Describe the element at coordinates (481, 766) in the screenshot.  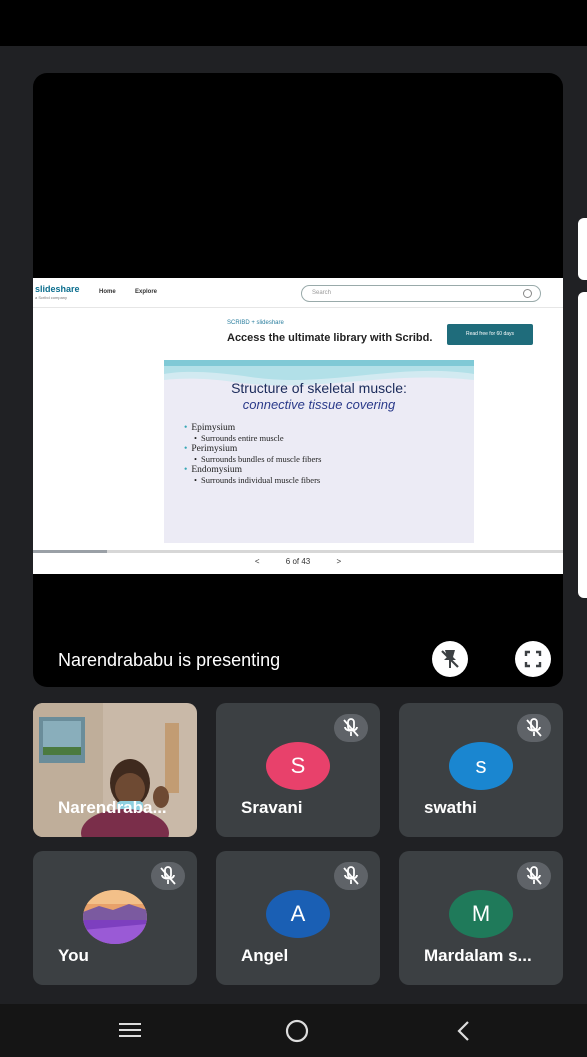
I see `avatar: s` at that location.